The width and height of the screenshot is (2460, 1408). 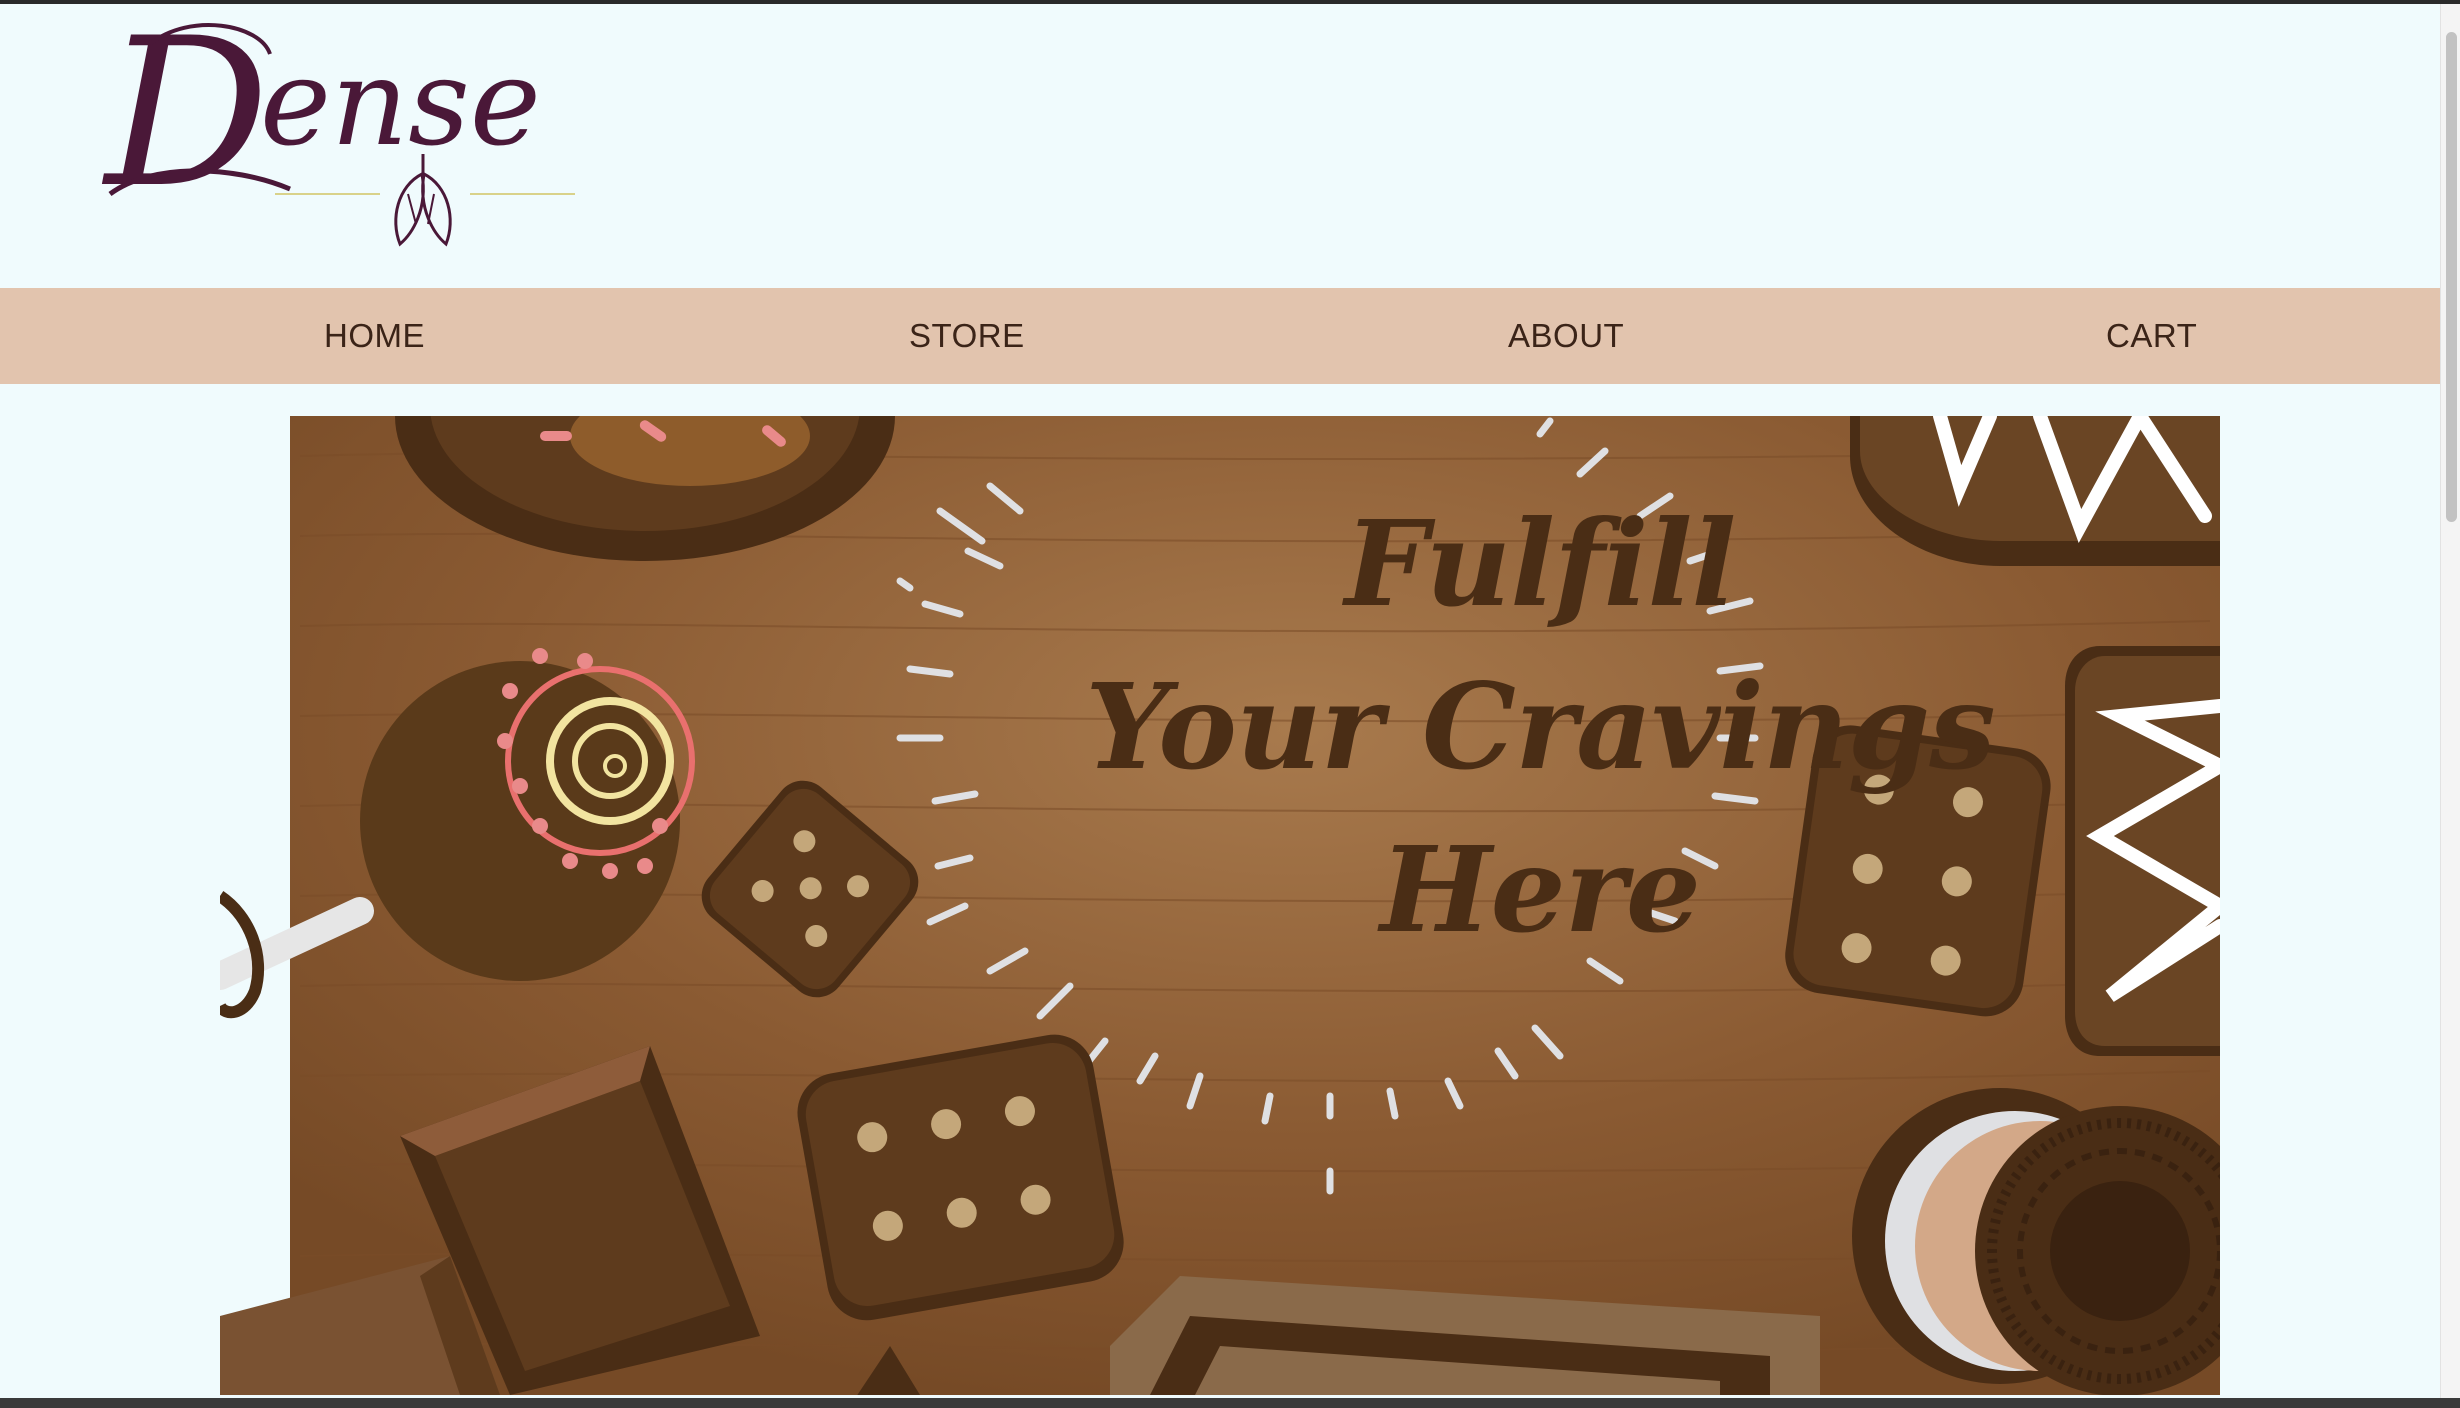 I want to click on nav-about-link: ABOUT, so click(x=1566, y=336).